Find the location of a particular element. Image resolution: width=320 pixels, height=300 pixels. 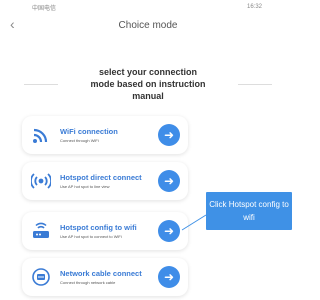

tooltip-text: Click Hotspot config to wifi is located at coordinates (249, 211).